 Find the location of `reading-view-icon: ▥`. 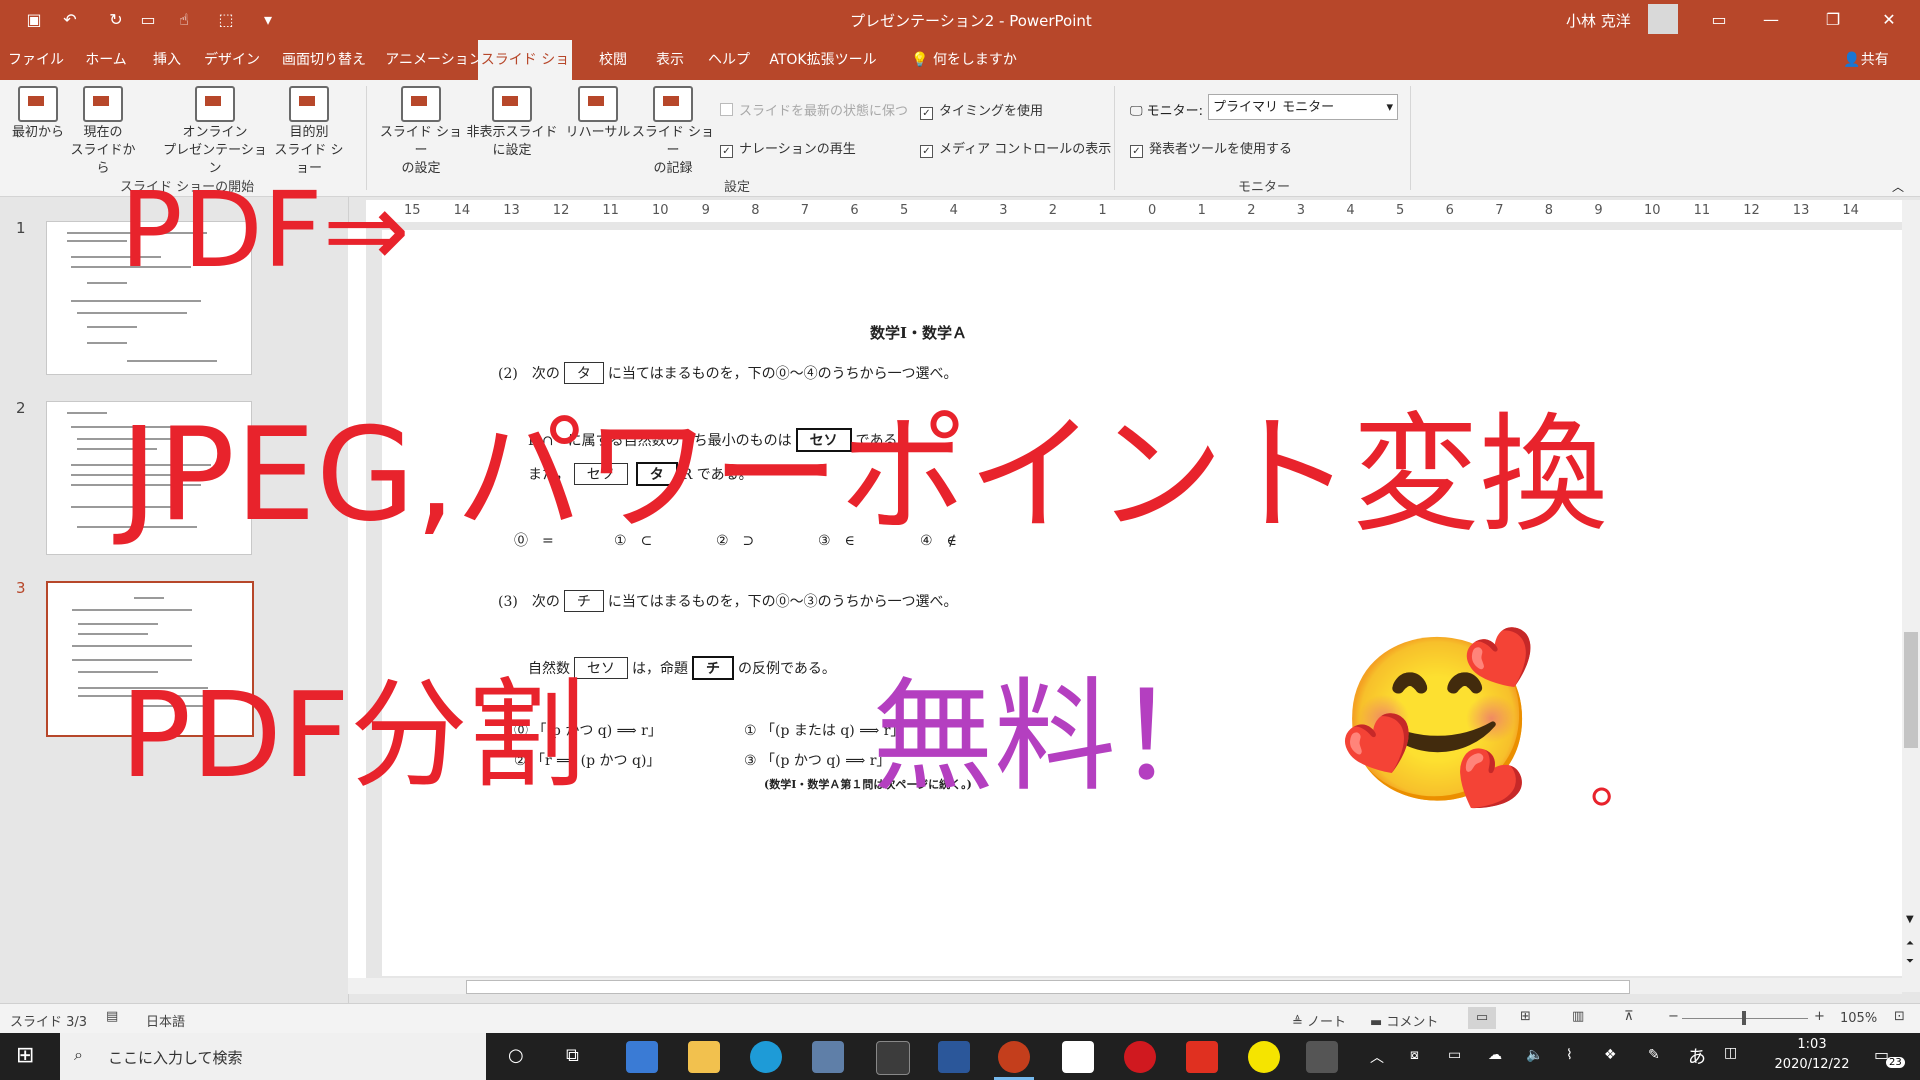

reading-view-icon: ▥ is located at coordinates (1578, 1016).